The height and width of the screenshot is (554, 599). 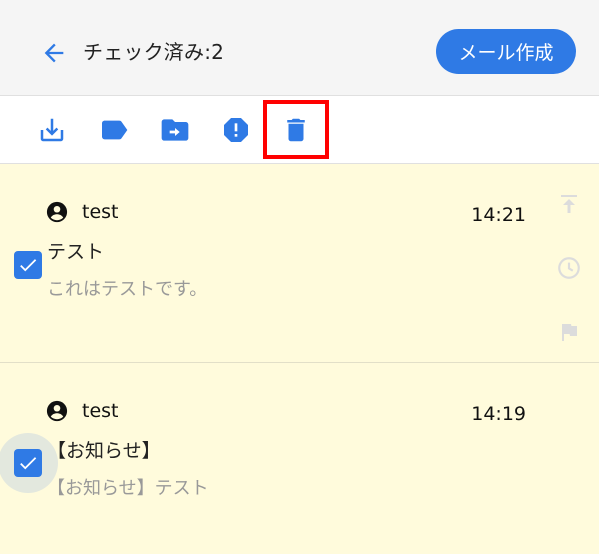 I want to click on message-time: 14:19, so click(x=498, y=414).